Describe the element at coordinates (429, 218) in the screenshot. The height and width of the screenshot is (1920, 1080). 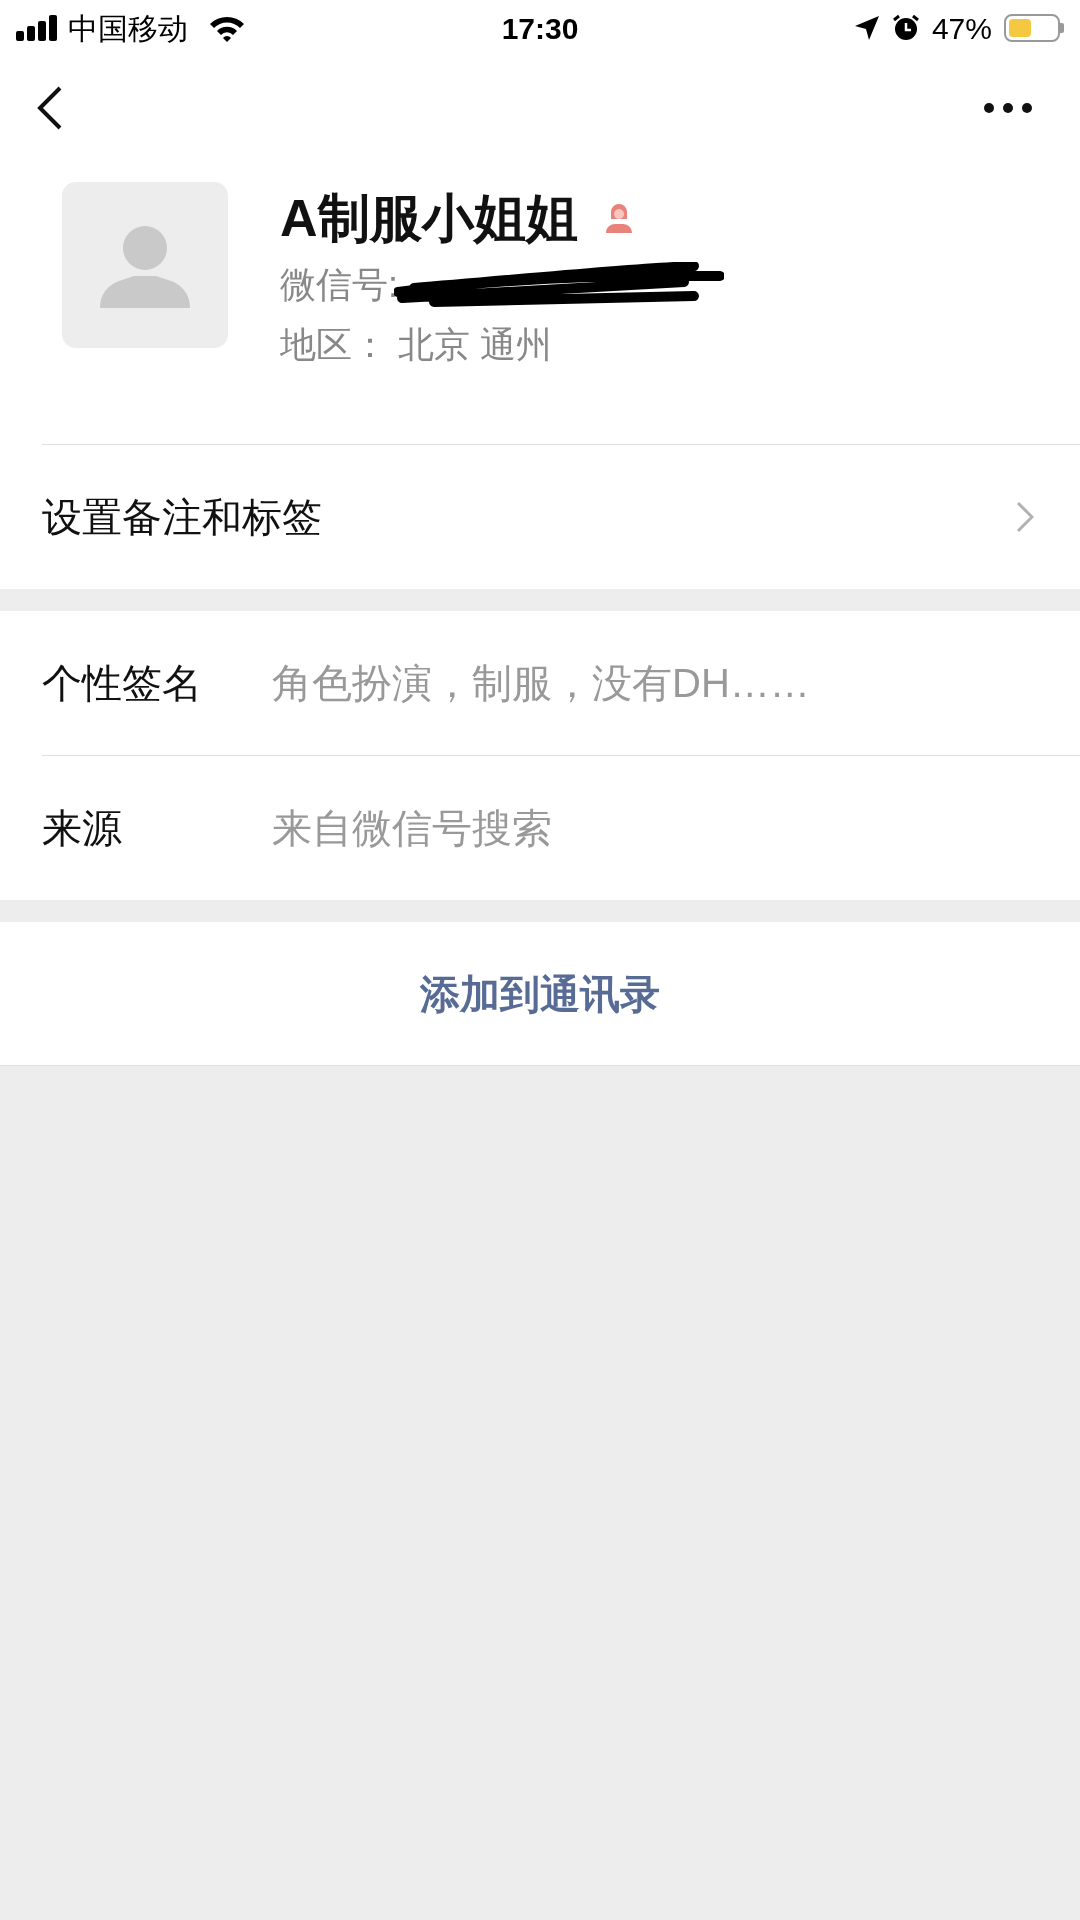
I see `contact-name: A制服小姐姐` at that location.